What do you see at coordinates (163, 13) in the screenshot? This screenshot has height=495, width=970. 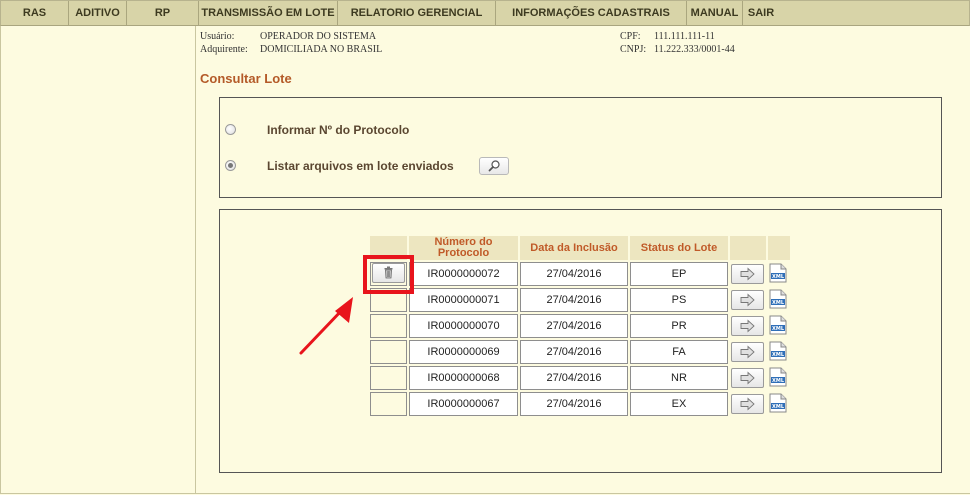 I see `menu-item-rp: RP` at bounding box center [163, 13].